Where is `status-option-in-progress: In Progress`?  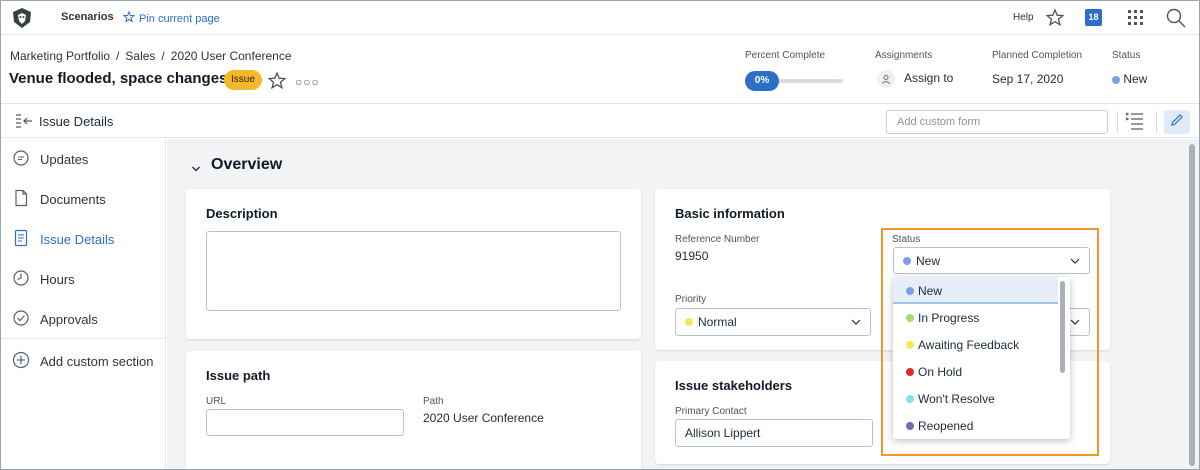
status-option-in-progress: In Progress is located at coordinates (975, 317).